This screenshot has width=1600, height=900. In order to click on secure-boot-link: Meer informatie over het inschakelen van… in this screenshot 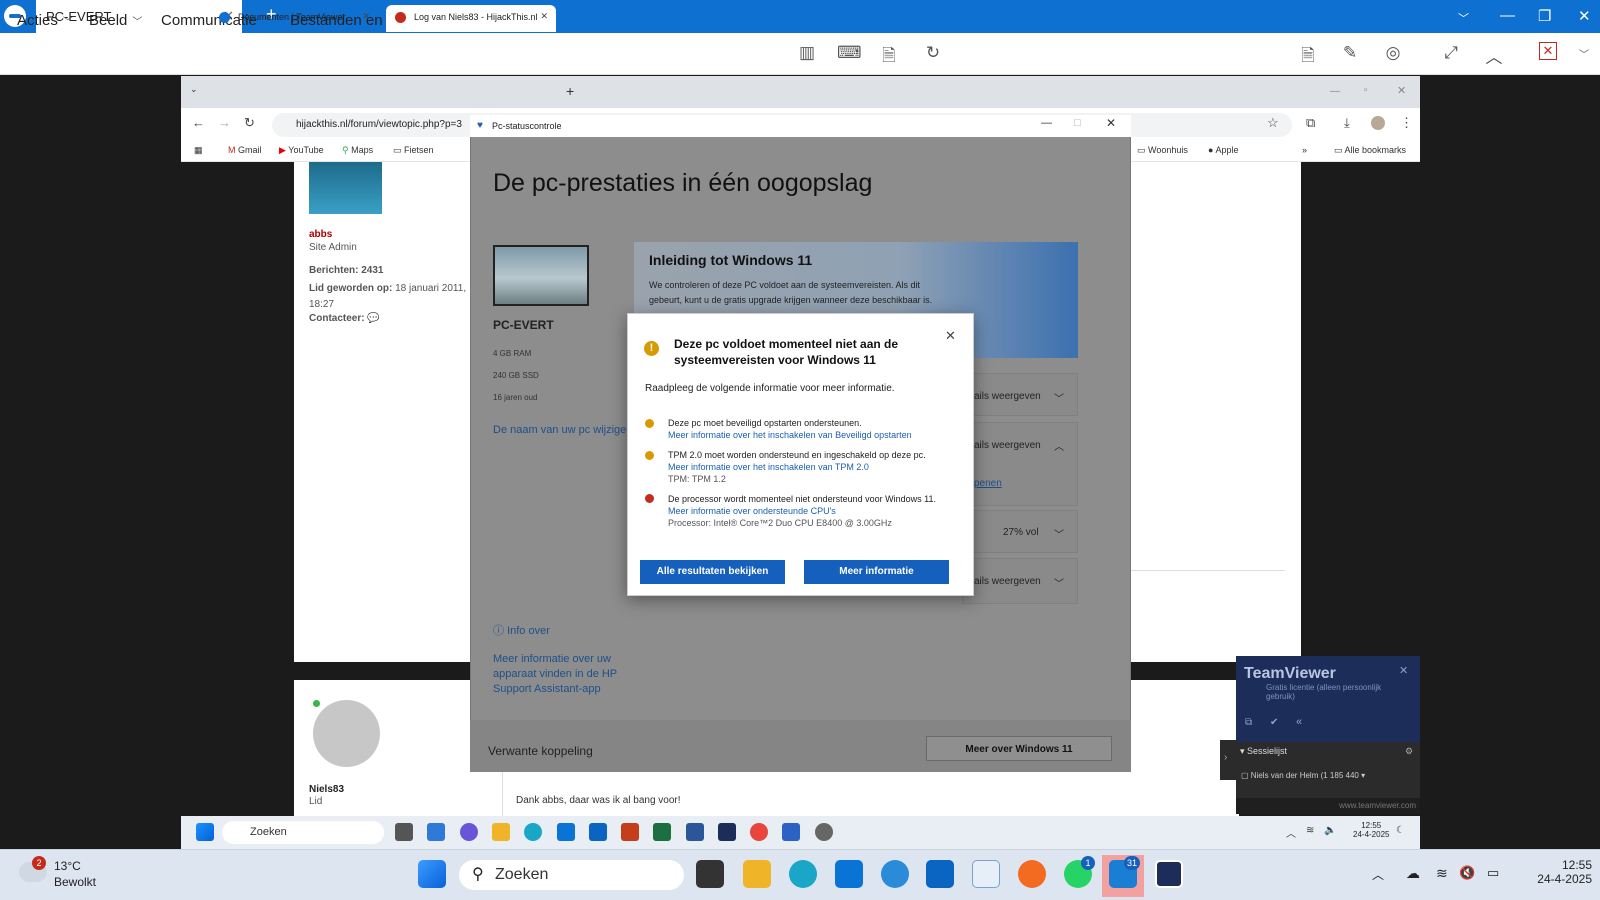, I will do `click(790, 435)`.